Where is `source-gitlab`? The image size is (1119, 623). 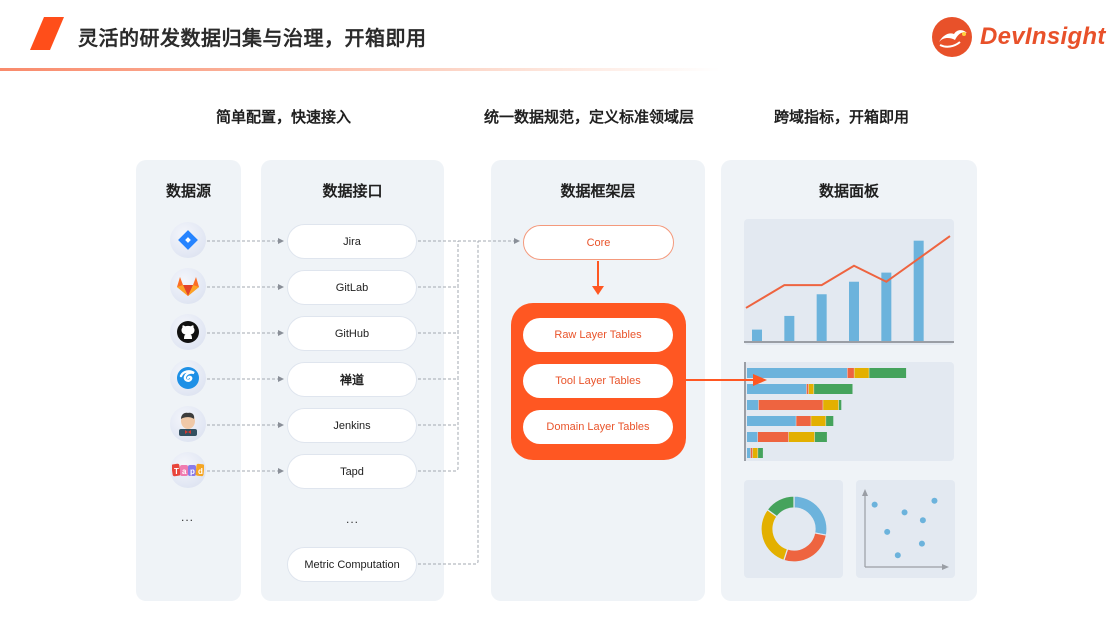
source-gitlab is located at coordinates (188, 286).